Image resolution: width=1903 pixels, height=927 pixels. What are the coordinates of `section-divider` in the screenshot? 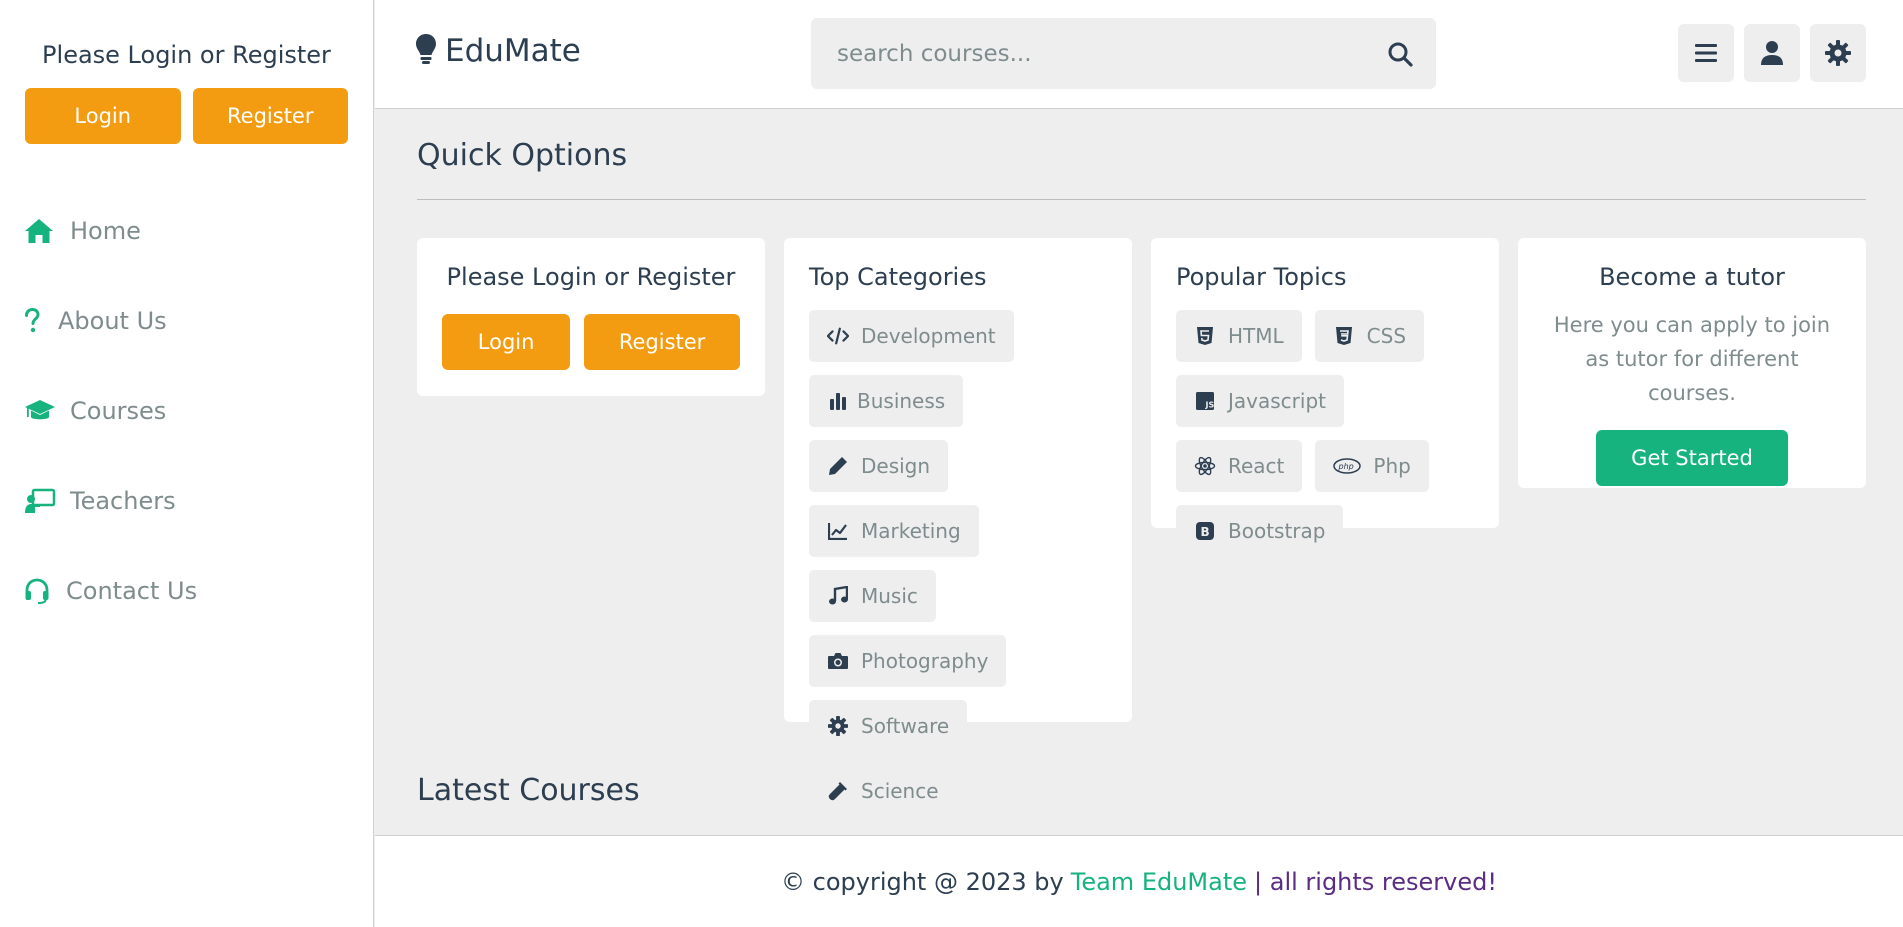 It's located at (1141, 199).